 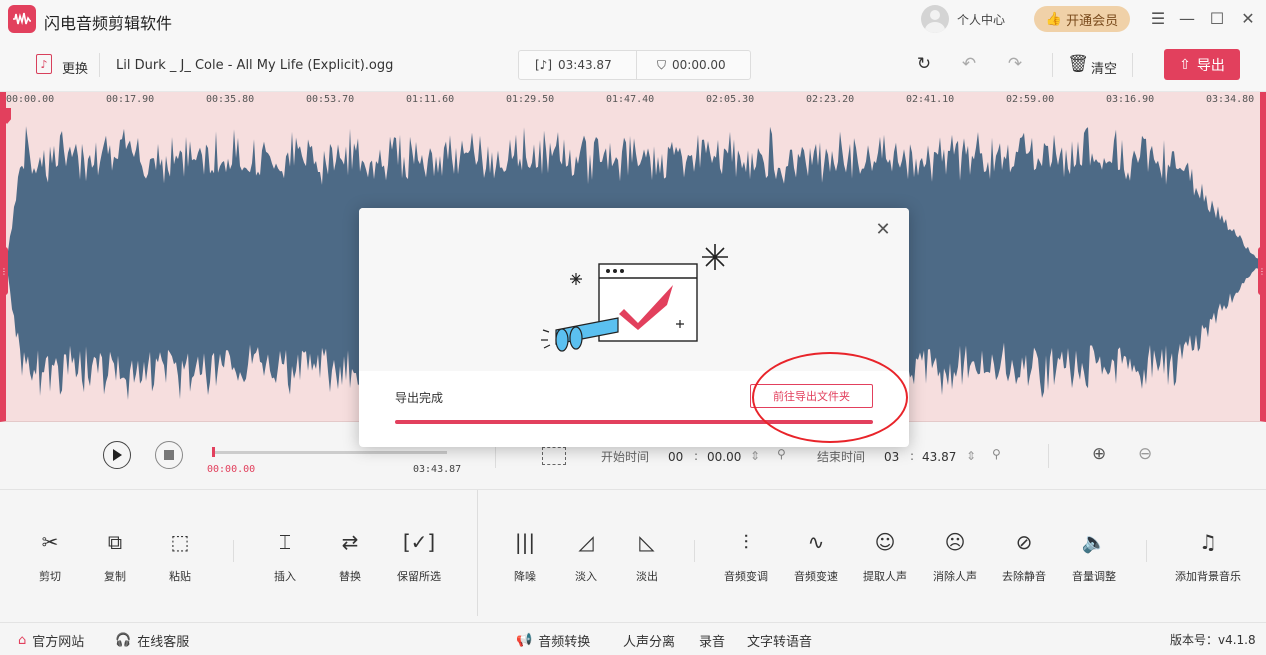 What do you see at coordinates (350, 556) in the screenshot?
I see `tool-replace: ⇄ 替换` at bounding box center [350, 556].